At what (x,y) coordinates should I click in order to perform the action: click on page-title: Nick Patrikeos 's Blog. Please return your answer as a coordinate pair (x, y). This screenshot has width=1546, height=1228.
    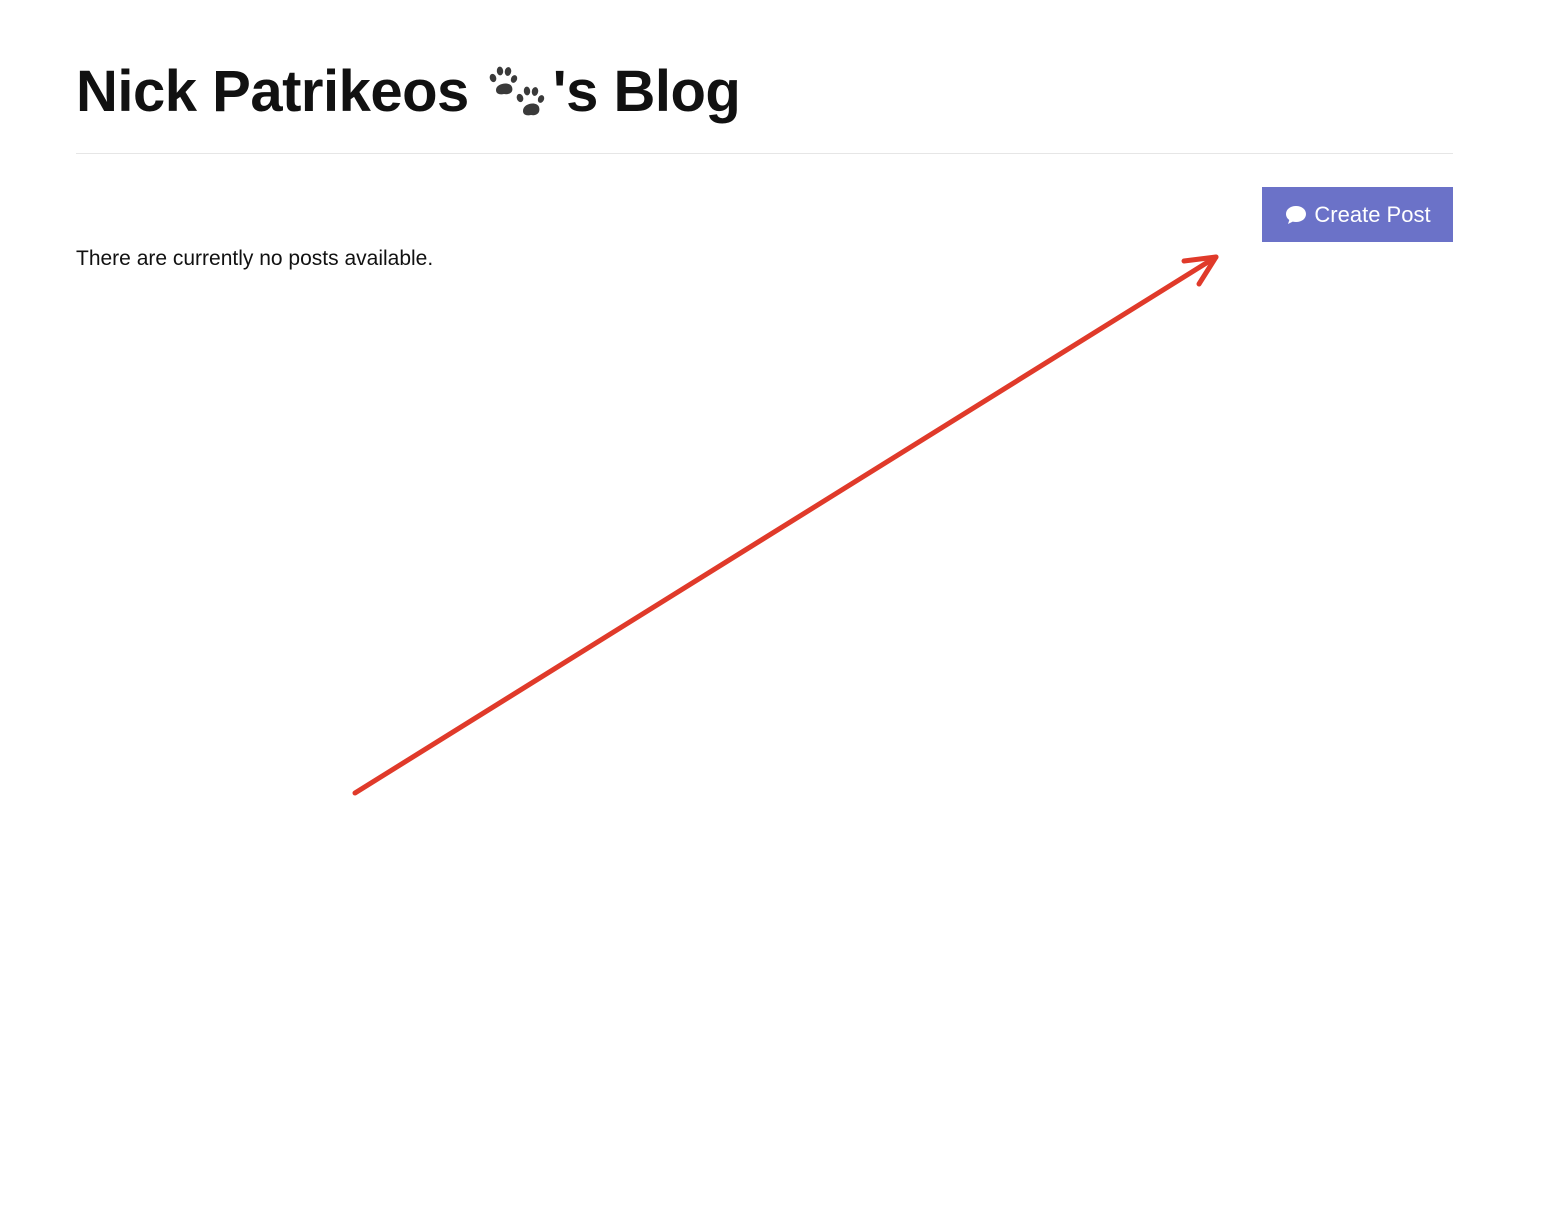
    Looking at the image, I should click on (408, 92).